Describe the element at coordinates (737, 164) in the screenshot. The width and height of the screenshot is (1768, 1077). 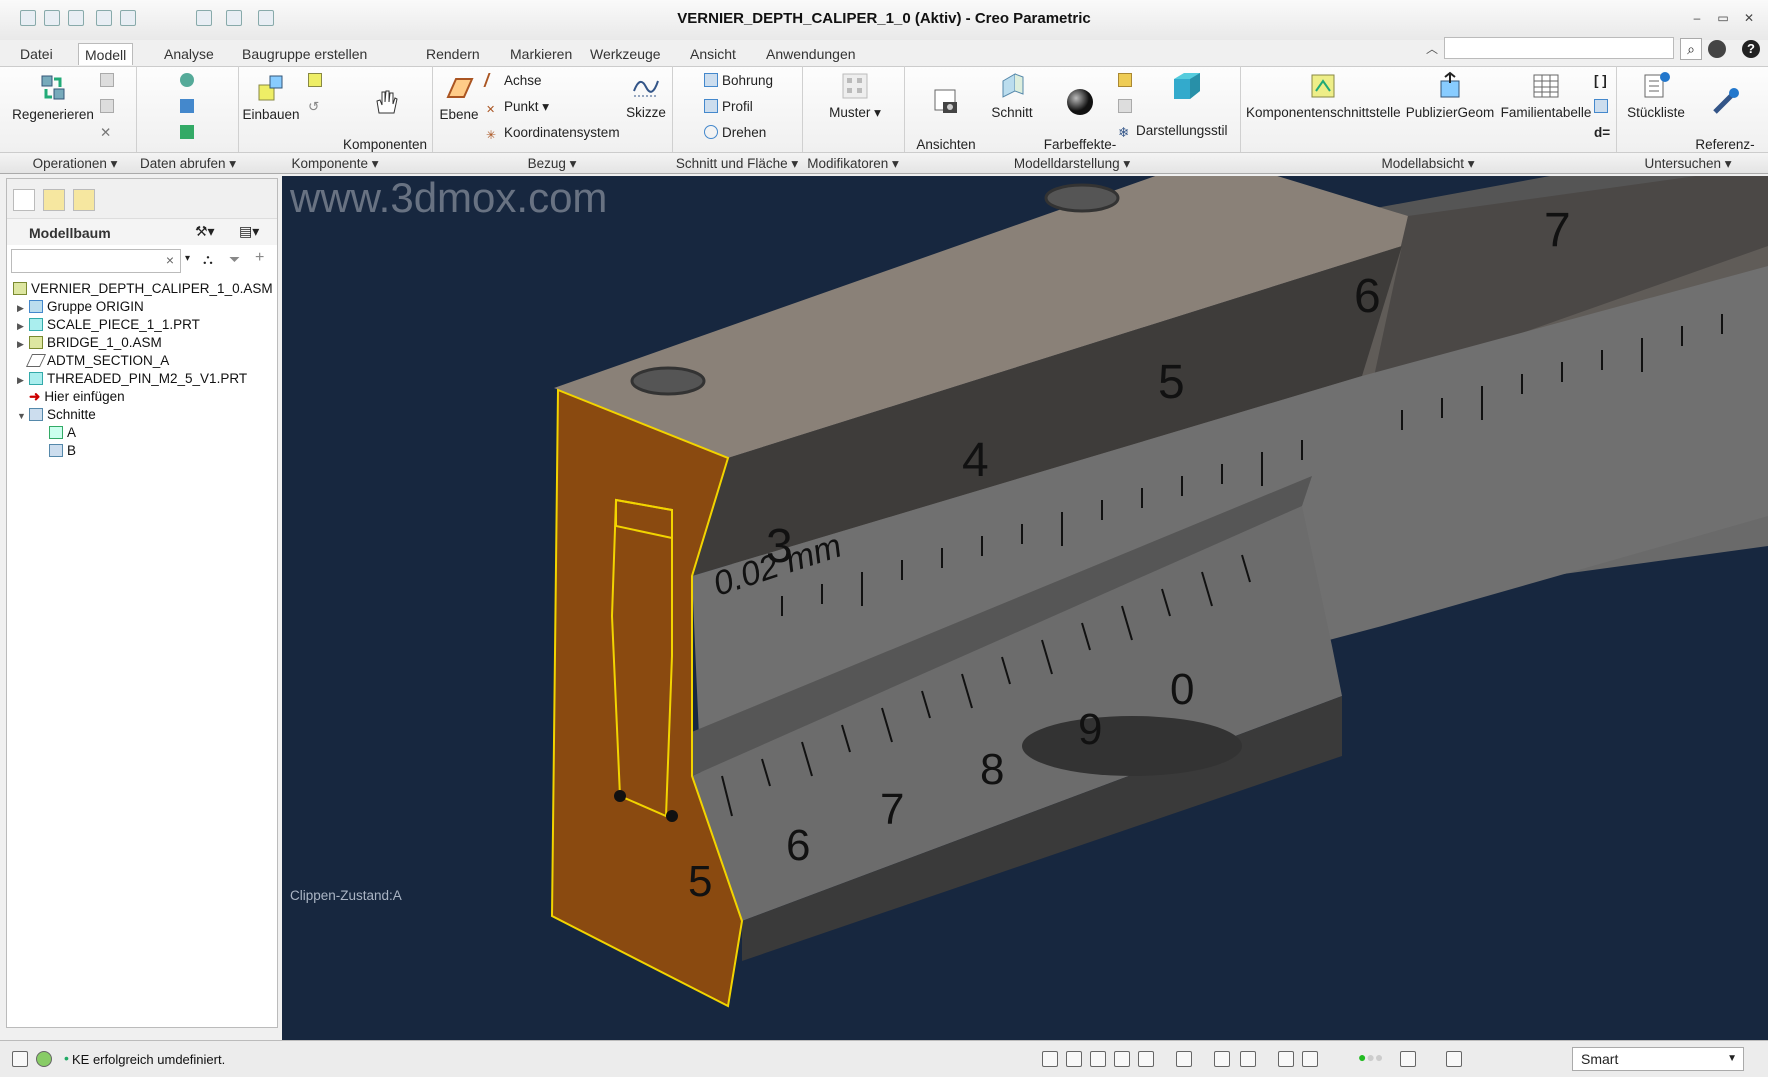
I see `group-cut-surface: Schnitt und Fläche ▾` at that location.